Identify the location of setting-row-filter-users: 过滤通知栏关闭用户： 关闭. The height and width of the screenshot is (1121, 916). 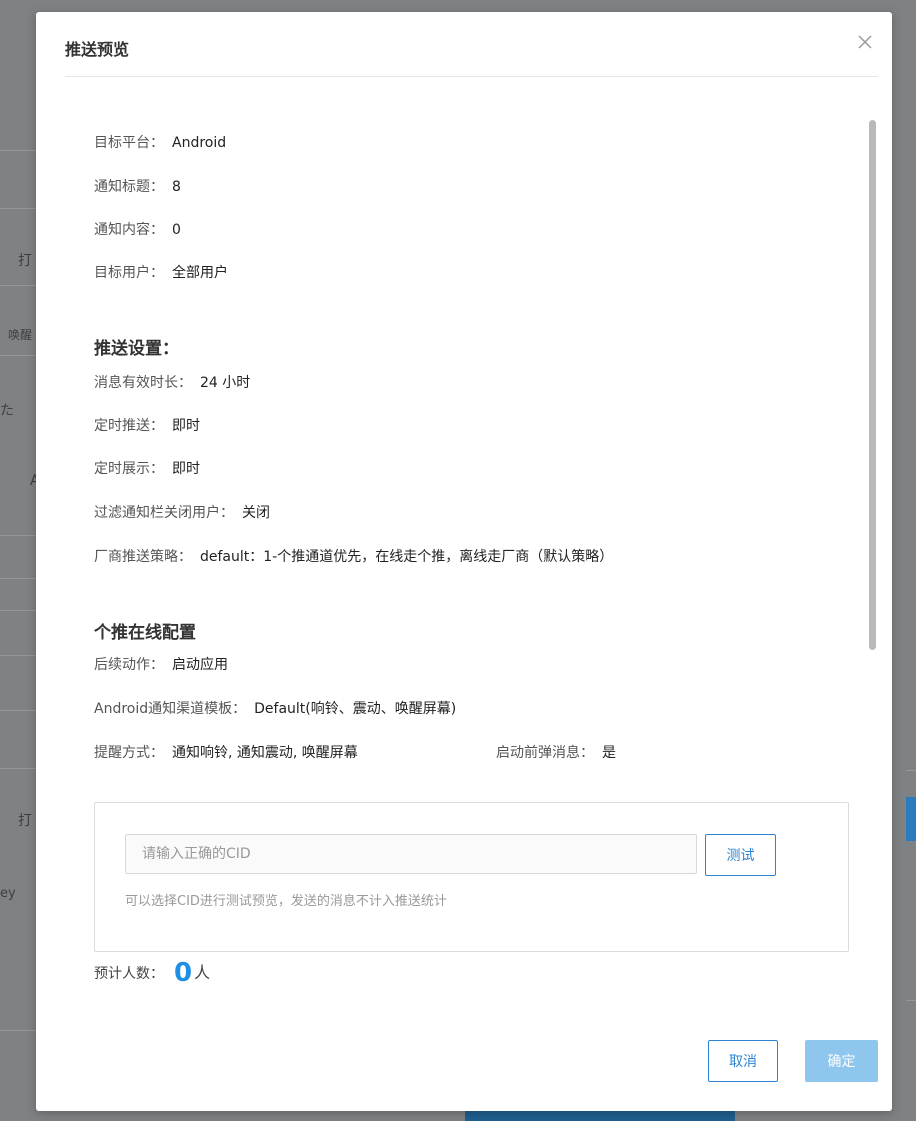
(182, 512).